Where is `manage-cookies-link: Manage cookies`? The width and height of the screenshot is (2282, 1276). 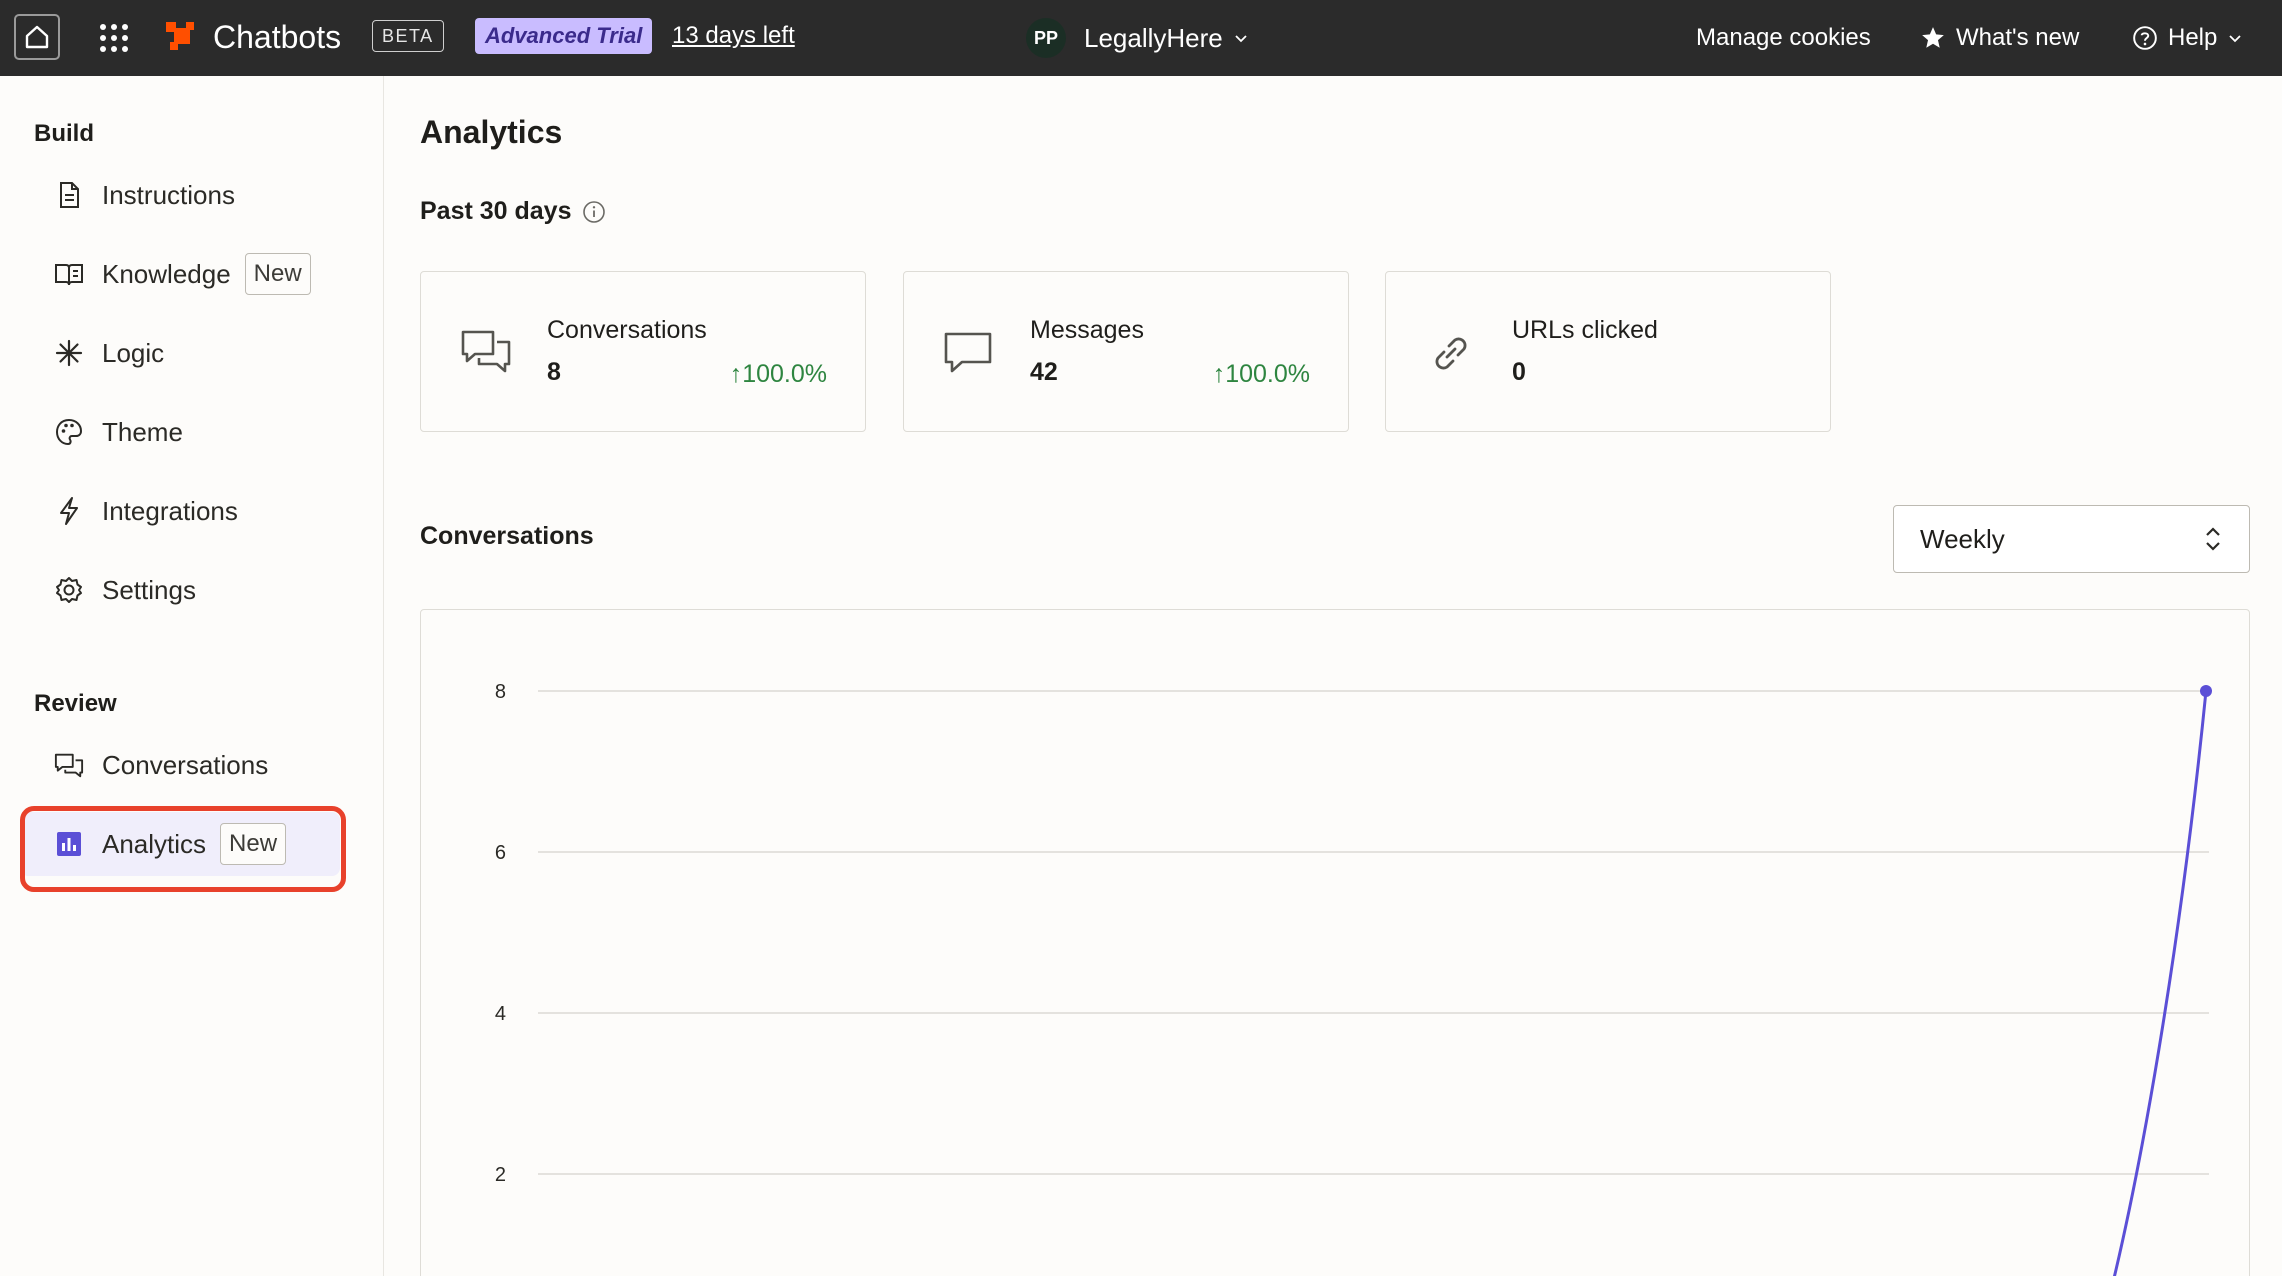 manage-cookies-link: Manage cookies is located at coordinates (1783, 38).